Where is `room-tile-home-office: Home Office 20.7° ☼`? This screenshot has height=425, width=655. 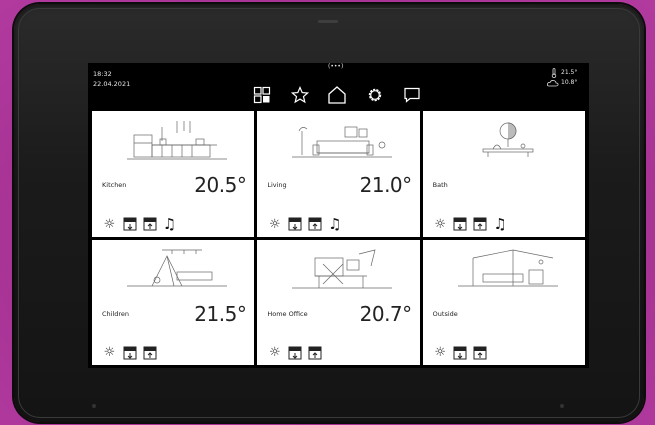 room-tile-home-office: Home Office 20.7° ☼ is located at coordinates (338, 302).